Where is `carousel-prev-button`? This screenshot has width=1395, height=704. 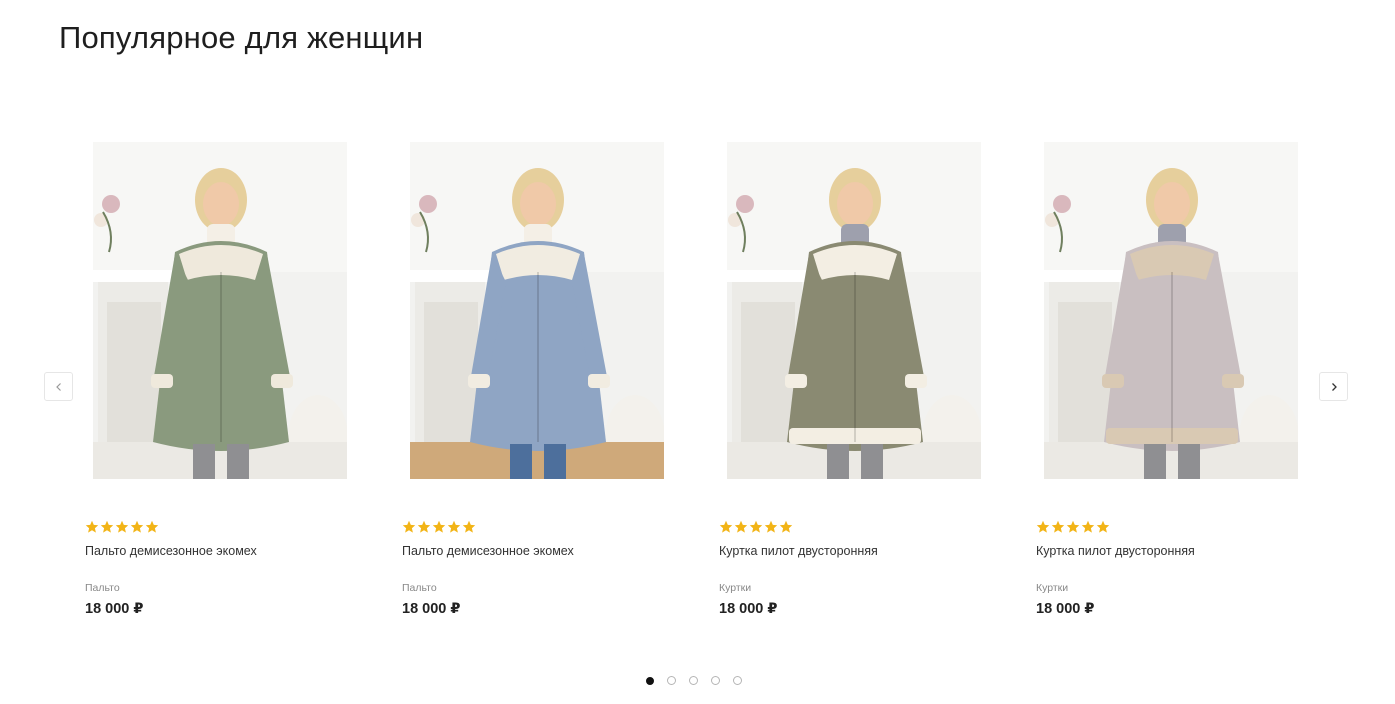
carousel-prev-button is located at coordinates (58, 386).